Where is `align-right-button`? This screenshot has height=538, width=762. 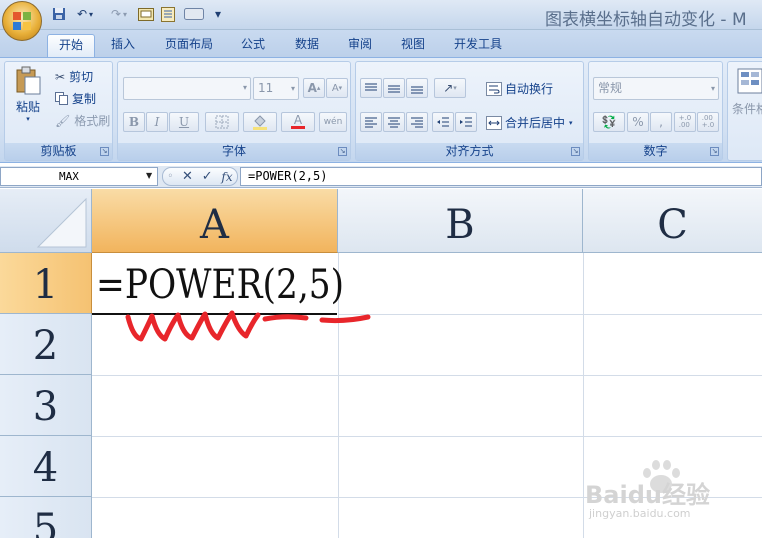 align-right-button is located at coordinates (417, 122).